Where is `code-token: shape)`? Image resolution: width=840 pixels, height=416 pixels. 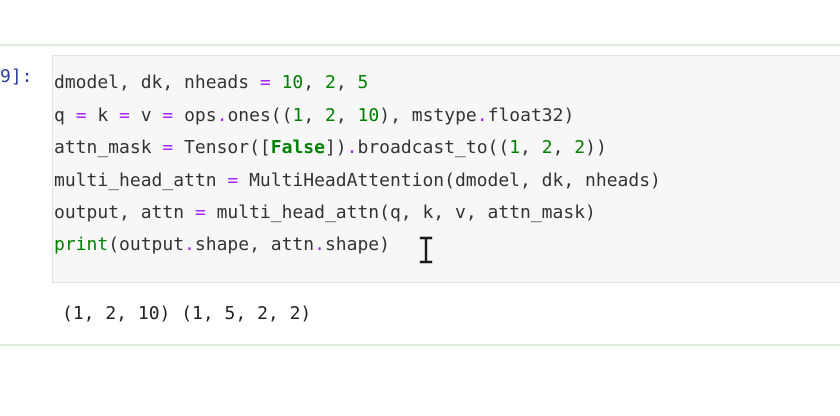 code-token: shape) is located at coordinates (357, 244).